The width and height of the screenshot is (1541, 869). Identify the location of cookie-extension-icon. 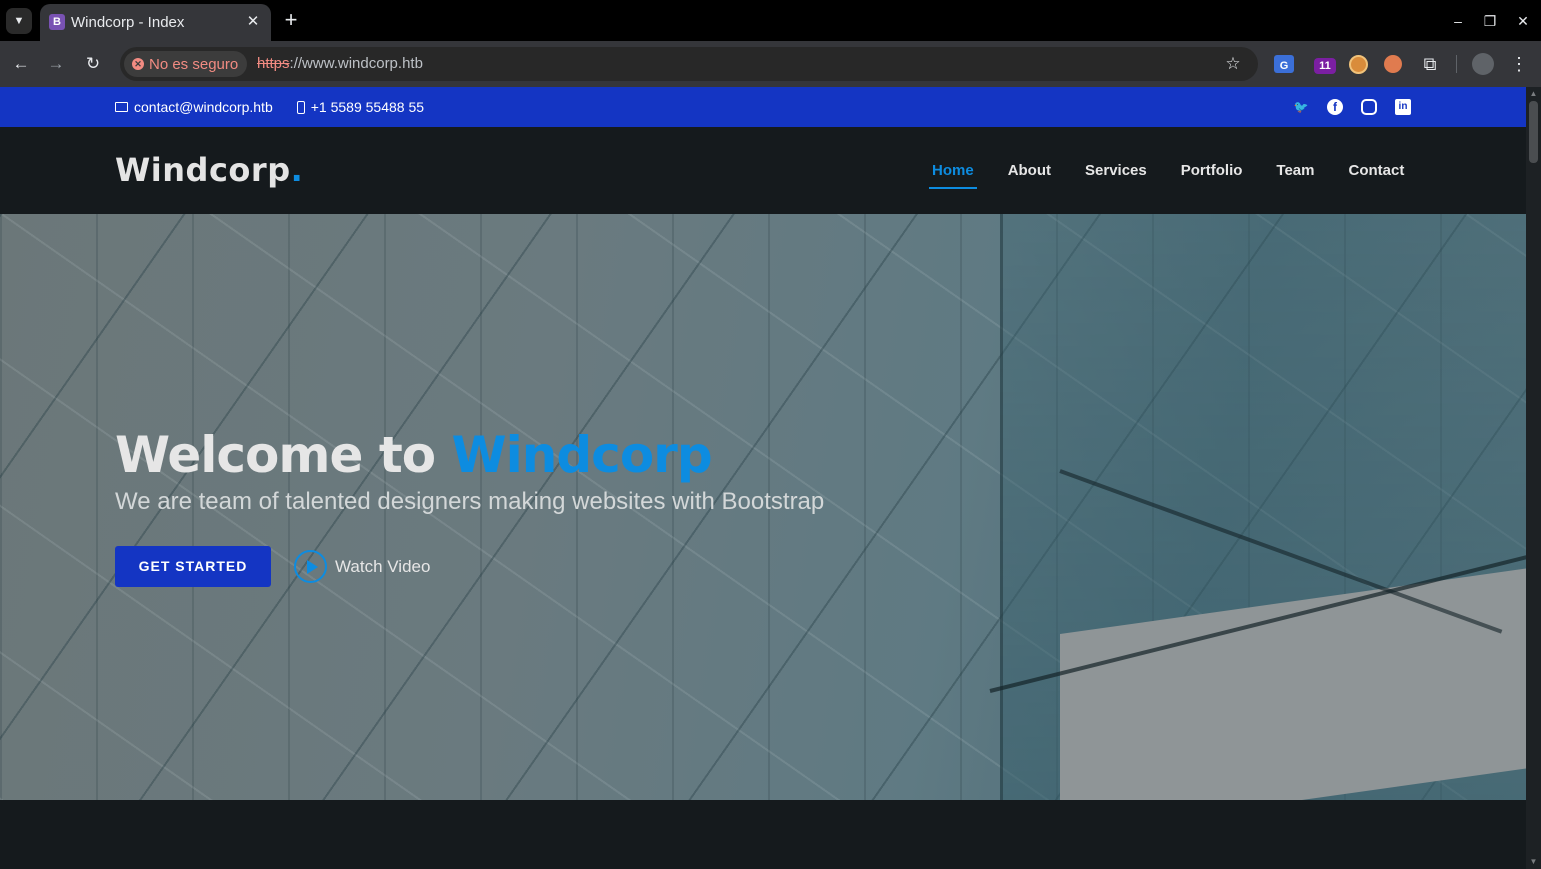
(1358, 64).